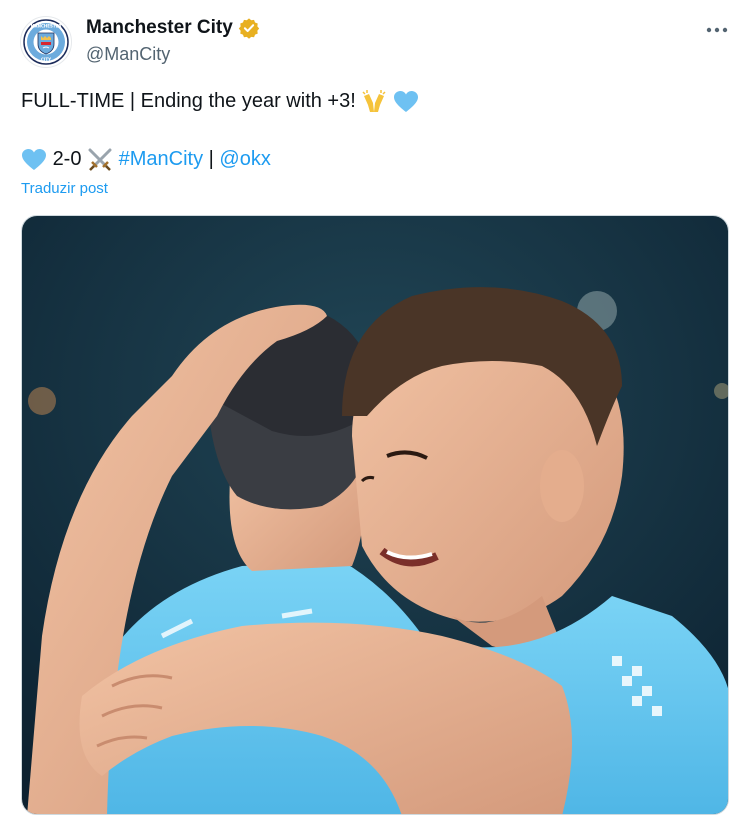  What do you see at coordinates (64, 188) in the screenshot?
I see `translate-post-link: Traduzir post` at bounding box center [64, 188].